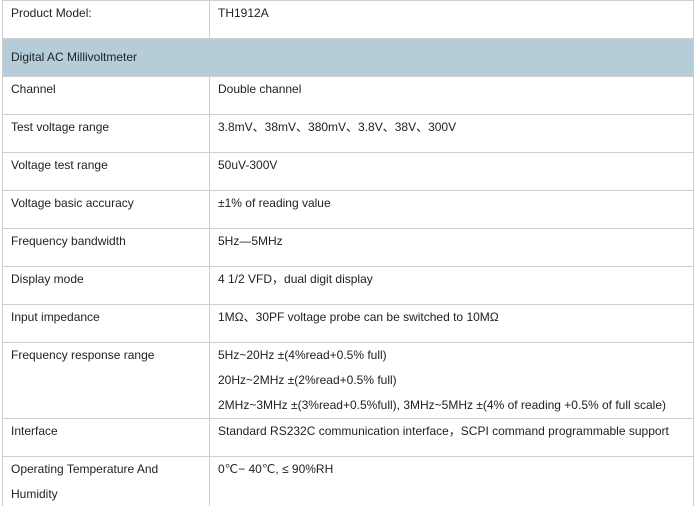 Image resolution: width=700 pixels, height=512 pixels. What do you see at coordinates (106, 95) in the screenshot?
I see `row-label: Channel` at bounding box center [106, 95].